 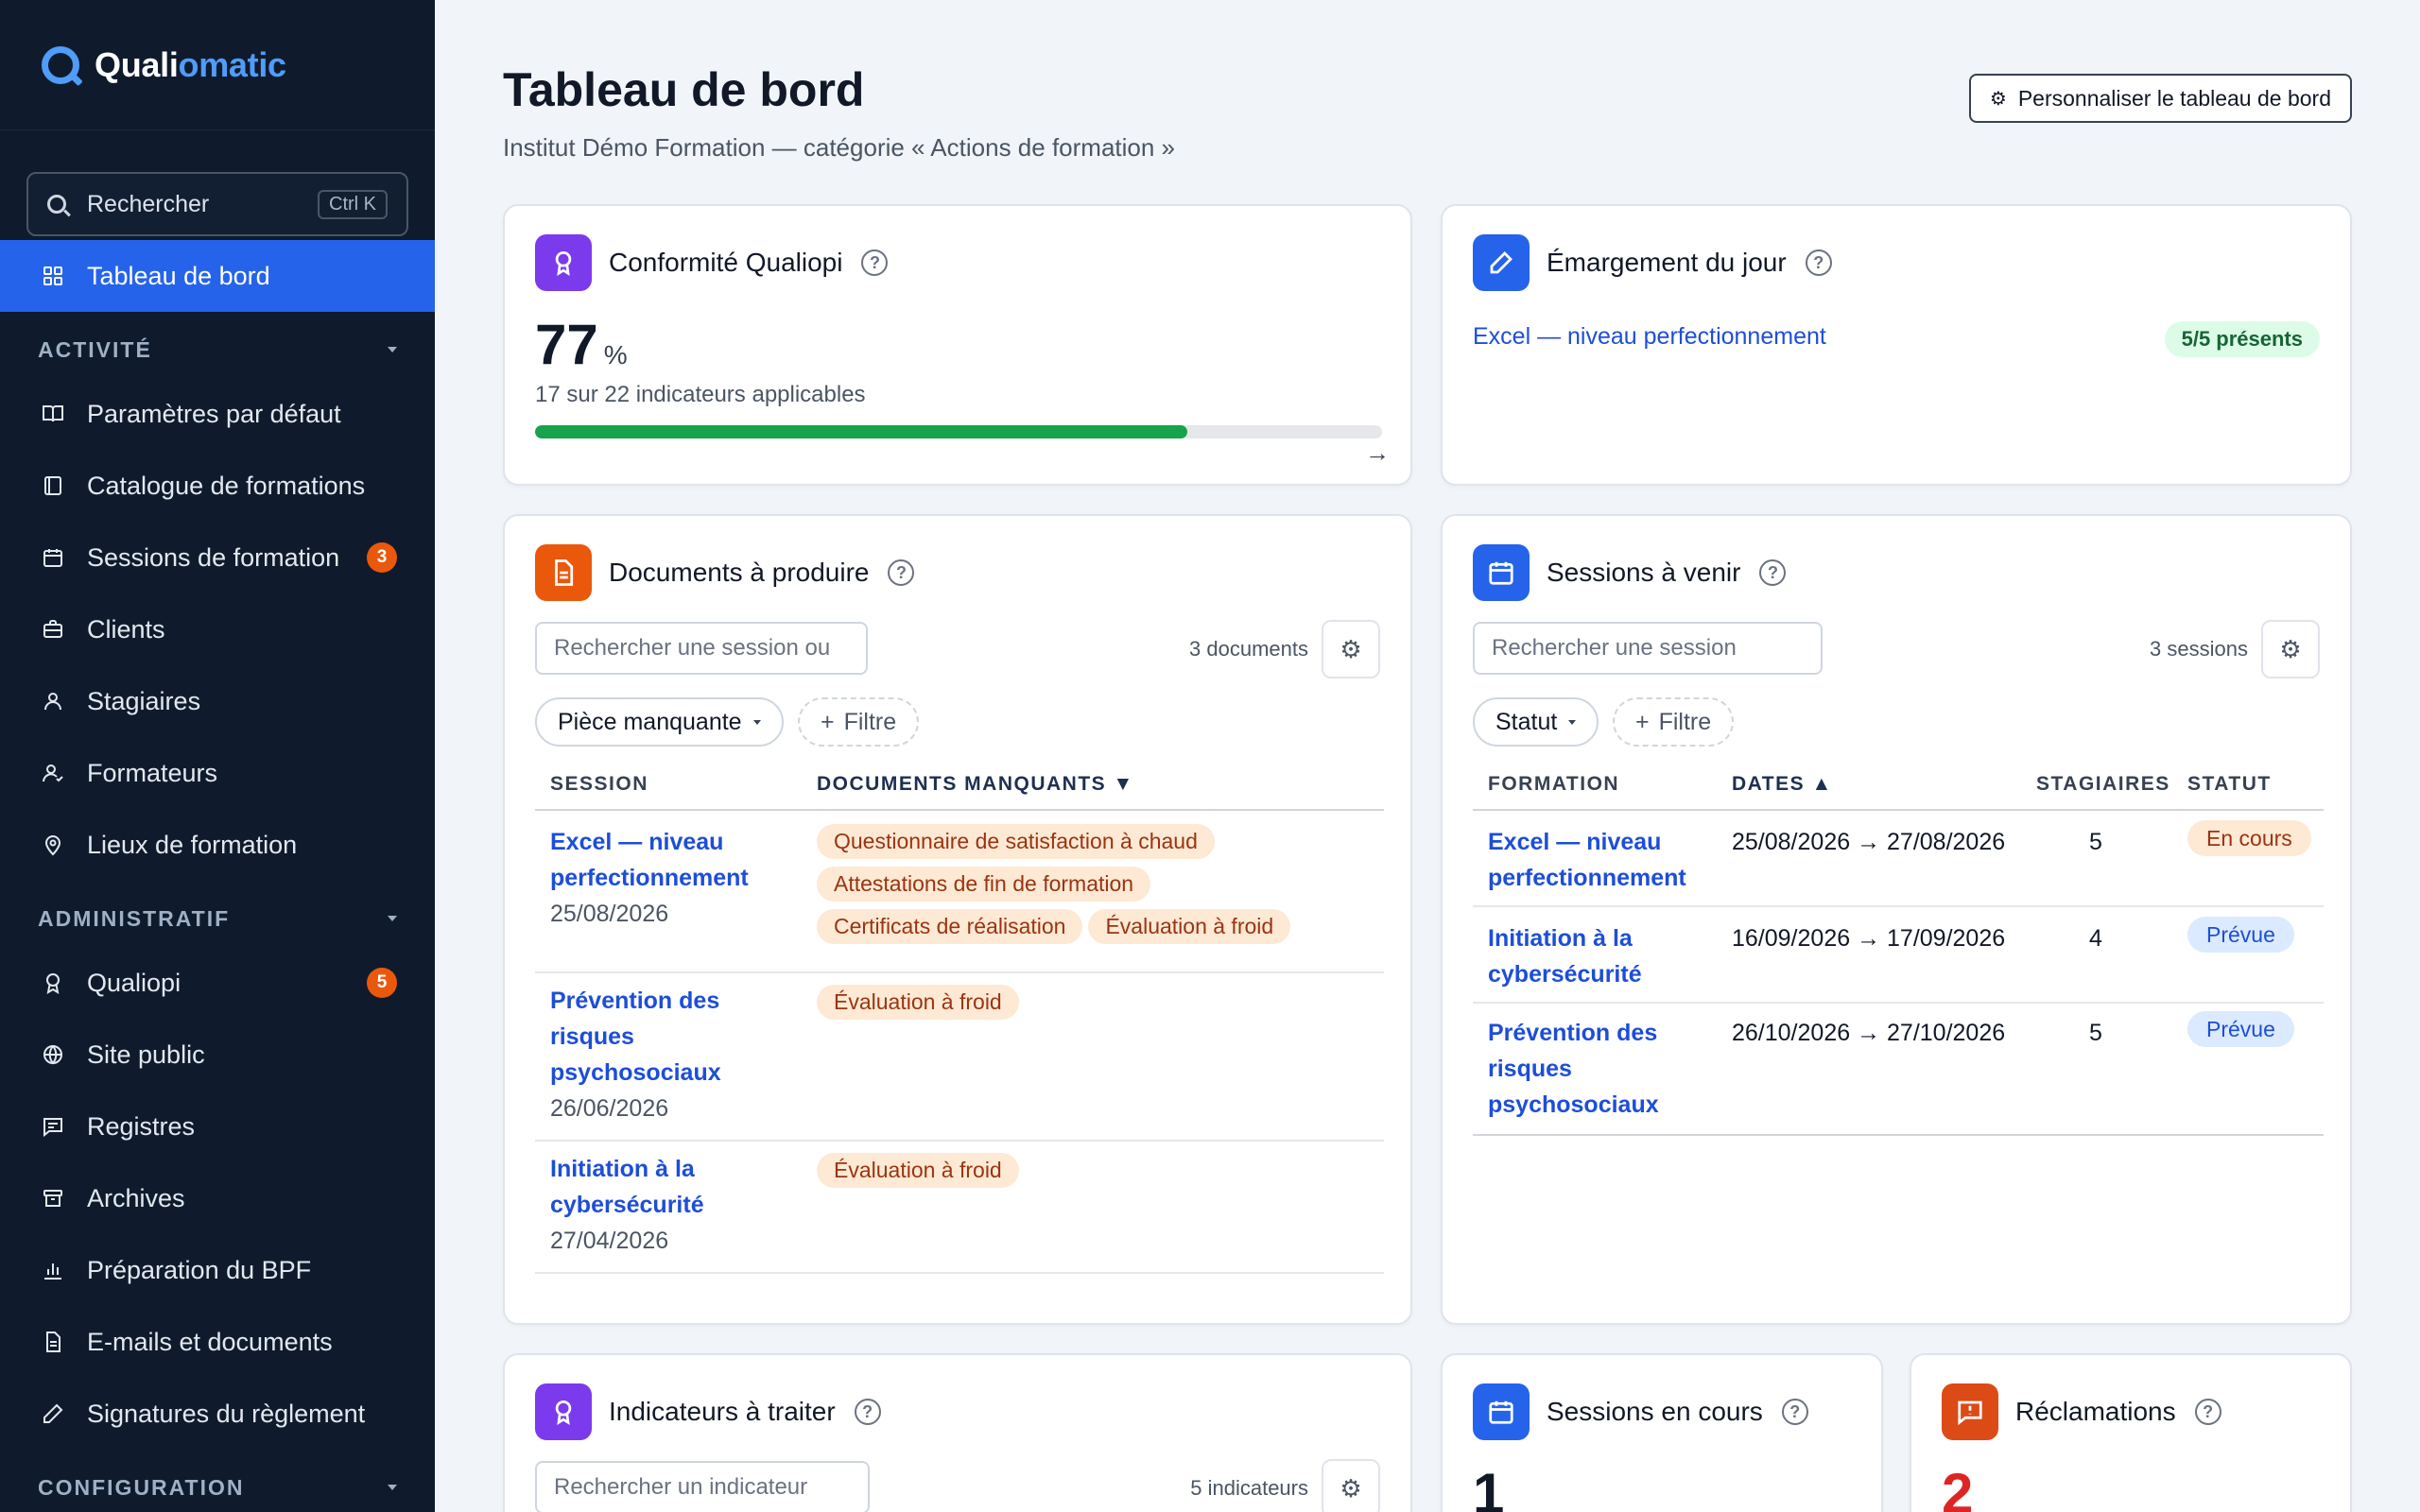 I want to click on formation-link: psychosociaux, so click(x=1601, y=1105).